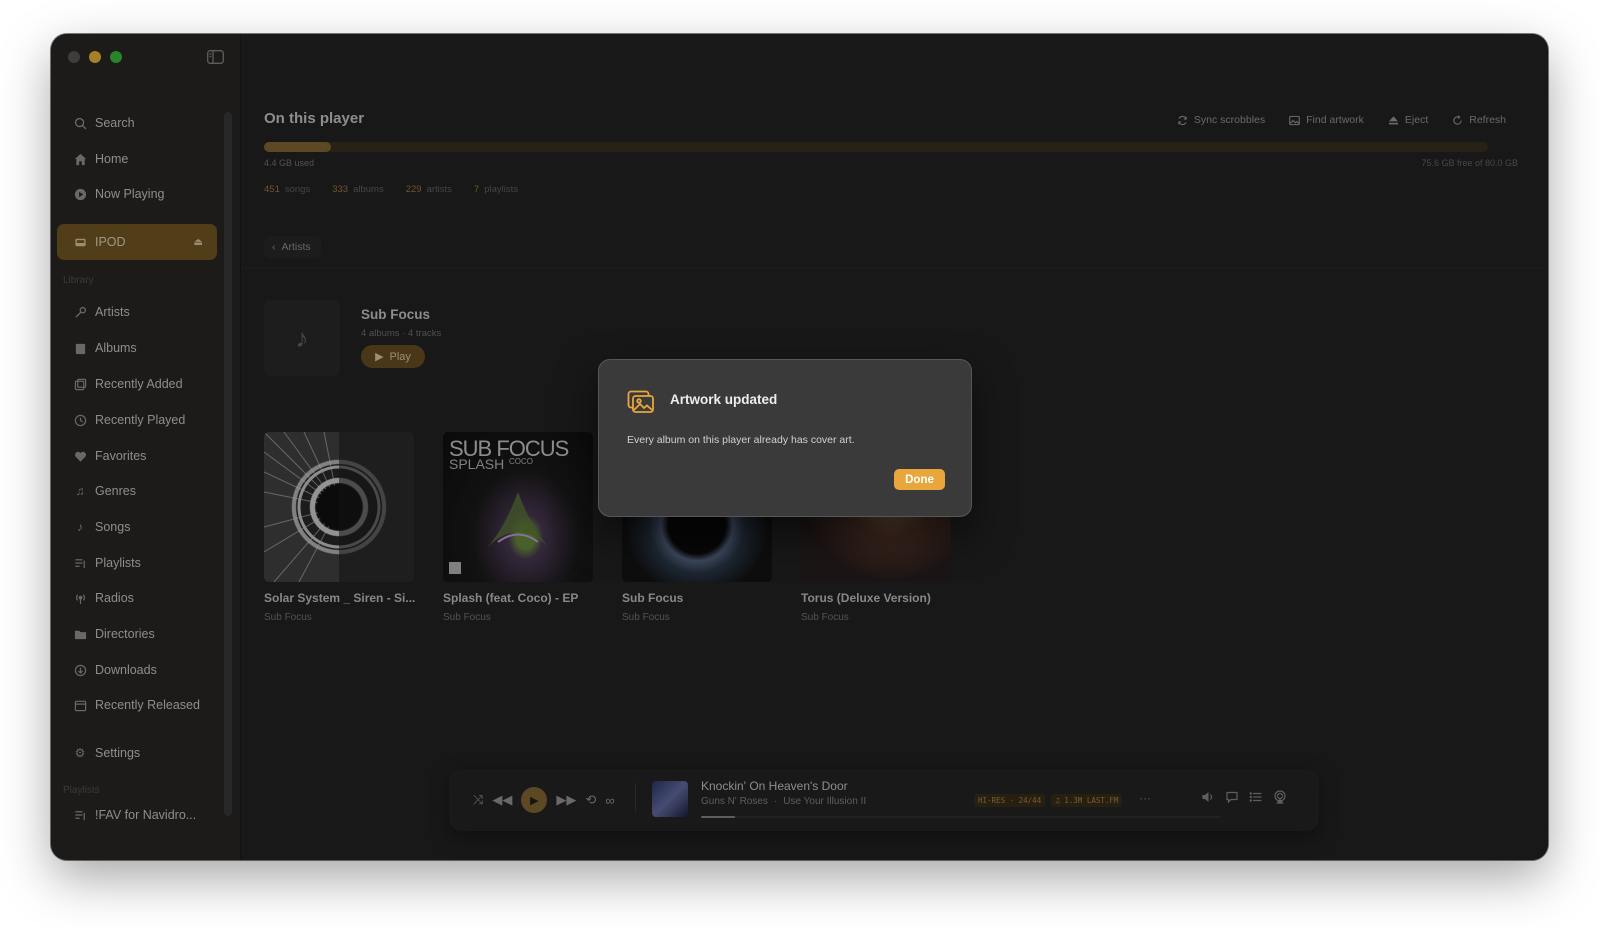 The image size is (1600, 928). I want to click on dialog-title: Artwork updated, so click(724, 399).